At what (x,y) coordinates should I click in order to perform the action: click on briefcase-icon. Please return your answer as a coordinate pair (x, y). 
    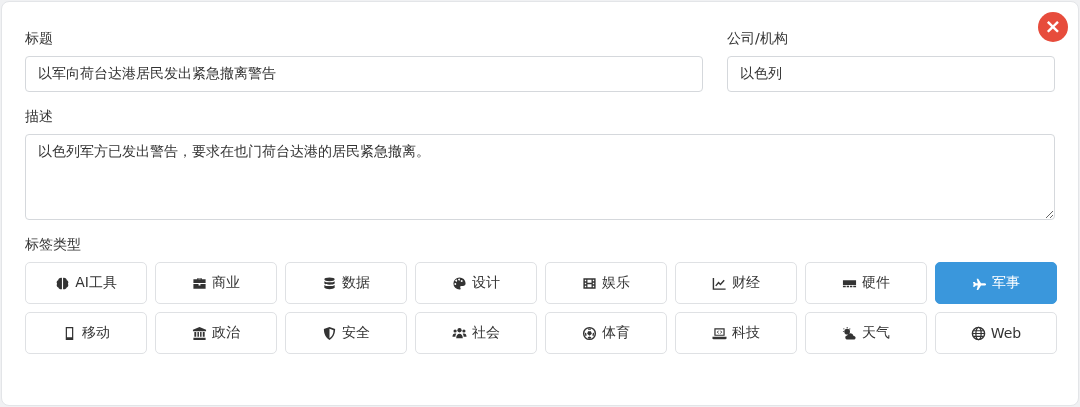
    Looking at the image, I should click on (199, 283).